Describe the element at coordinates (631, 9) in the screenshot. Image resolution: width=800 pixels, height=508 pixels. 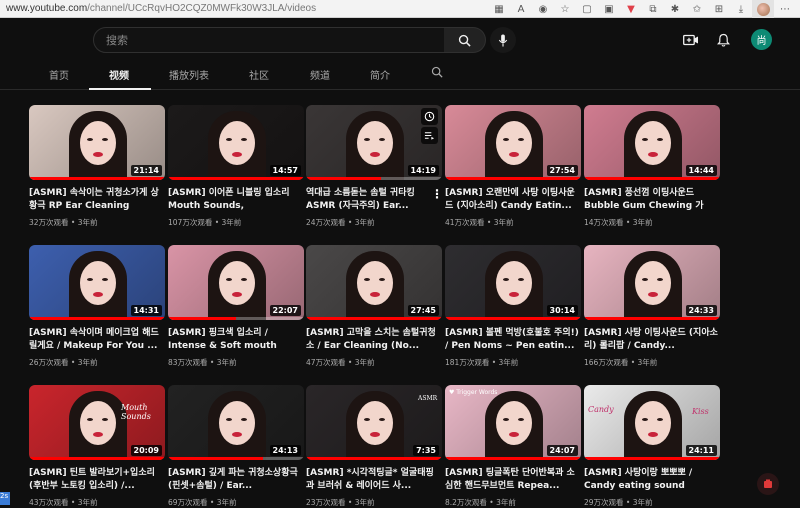
I see `pocket-icon: ▼` at that location.